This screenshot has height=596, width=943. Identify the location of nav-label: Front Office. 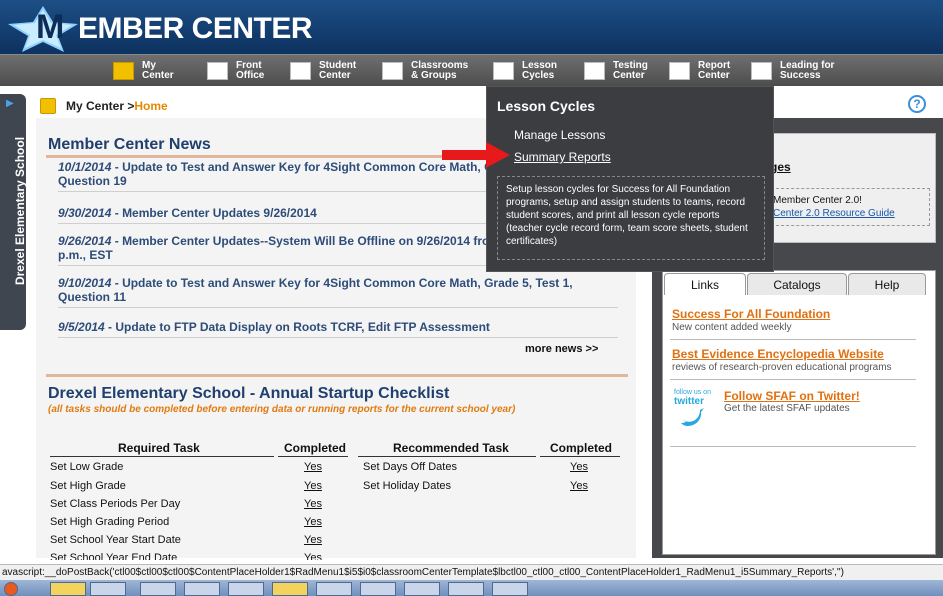
(250, 70).